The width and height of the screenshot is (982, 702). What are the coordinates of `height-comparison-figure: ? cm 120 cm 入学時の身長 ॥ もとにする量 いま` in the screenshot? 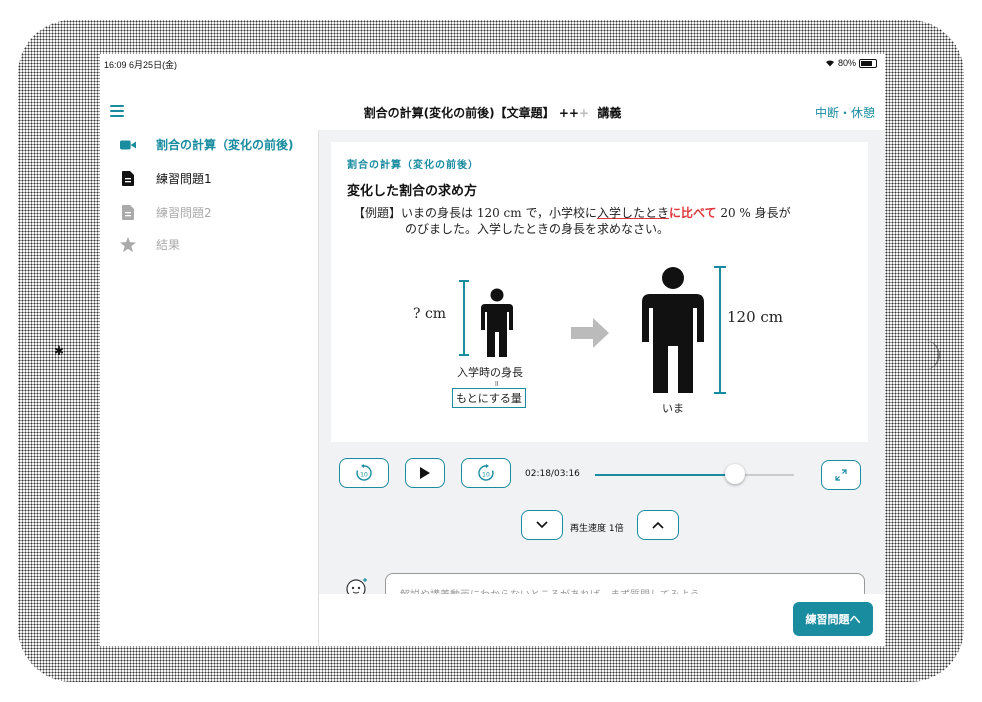 It's located at (599, 347).